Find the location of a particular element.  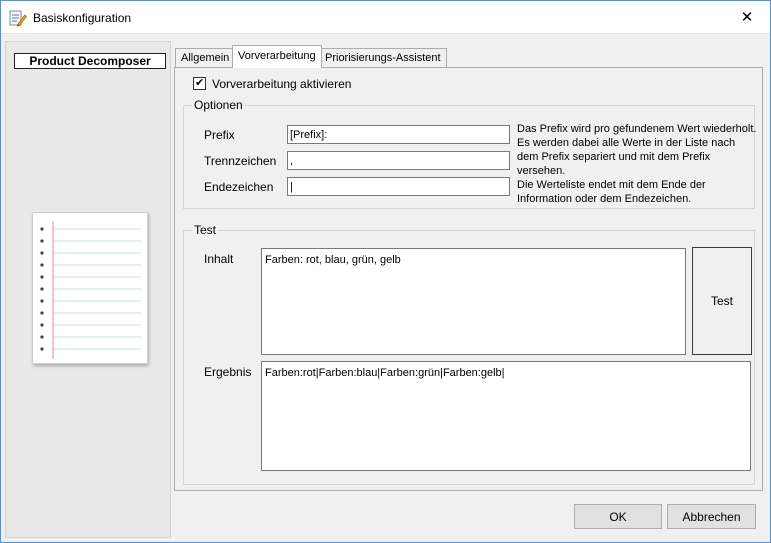

checkmark-icon: ✔ is located at coordinates (200, 83).